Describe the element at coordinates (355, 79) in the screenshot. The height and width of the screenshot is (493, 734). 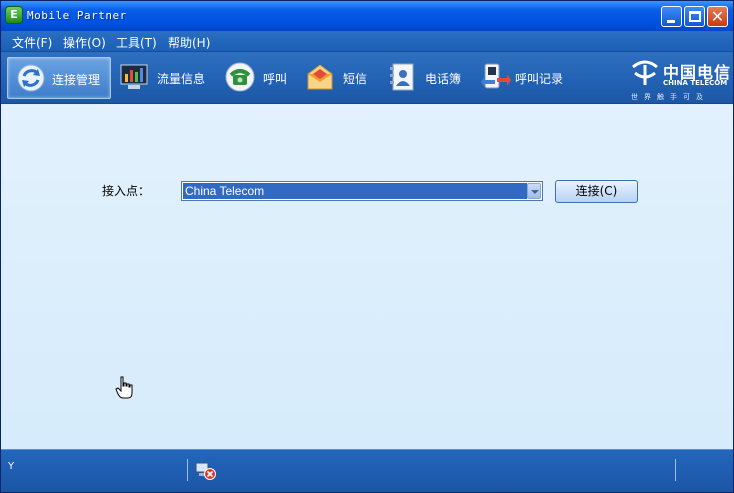
I see `tool-label: 短信` at that location.